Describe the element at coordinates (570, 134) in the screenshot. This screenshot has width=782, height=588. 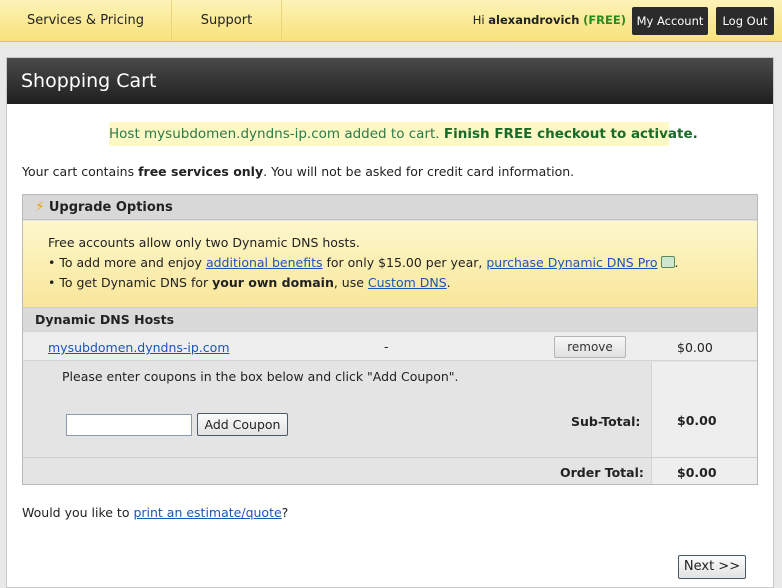
I see `notice-cta: Finish FREE checkout to activate.` at that location.